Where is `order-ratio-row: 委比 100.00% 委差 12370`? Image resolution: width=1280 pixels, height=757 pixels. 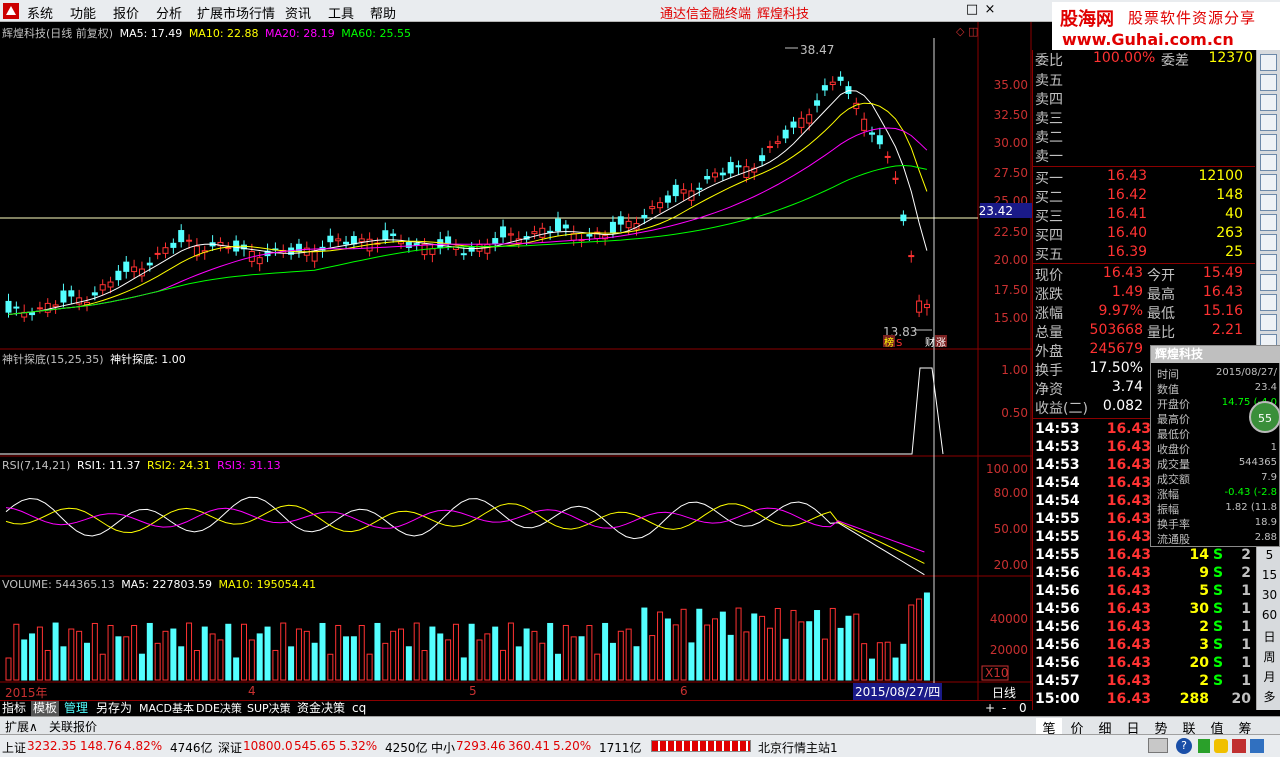
order-ratio-row: 委比 100.00% 委差 12370 is located at coordinates (1144, 59).